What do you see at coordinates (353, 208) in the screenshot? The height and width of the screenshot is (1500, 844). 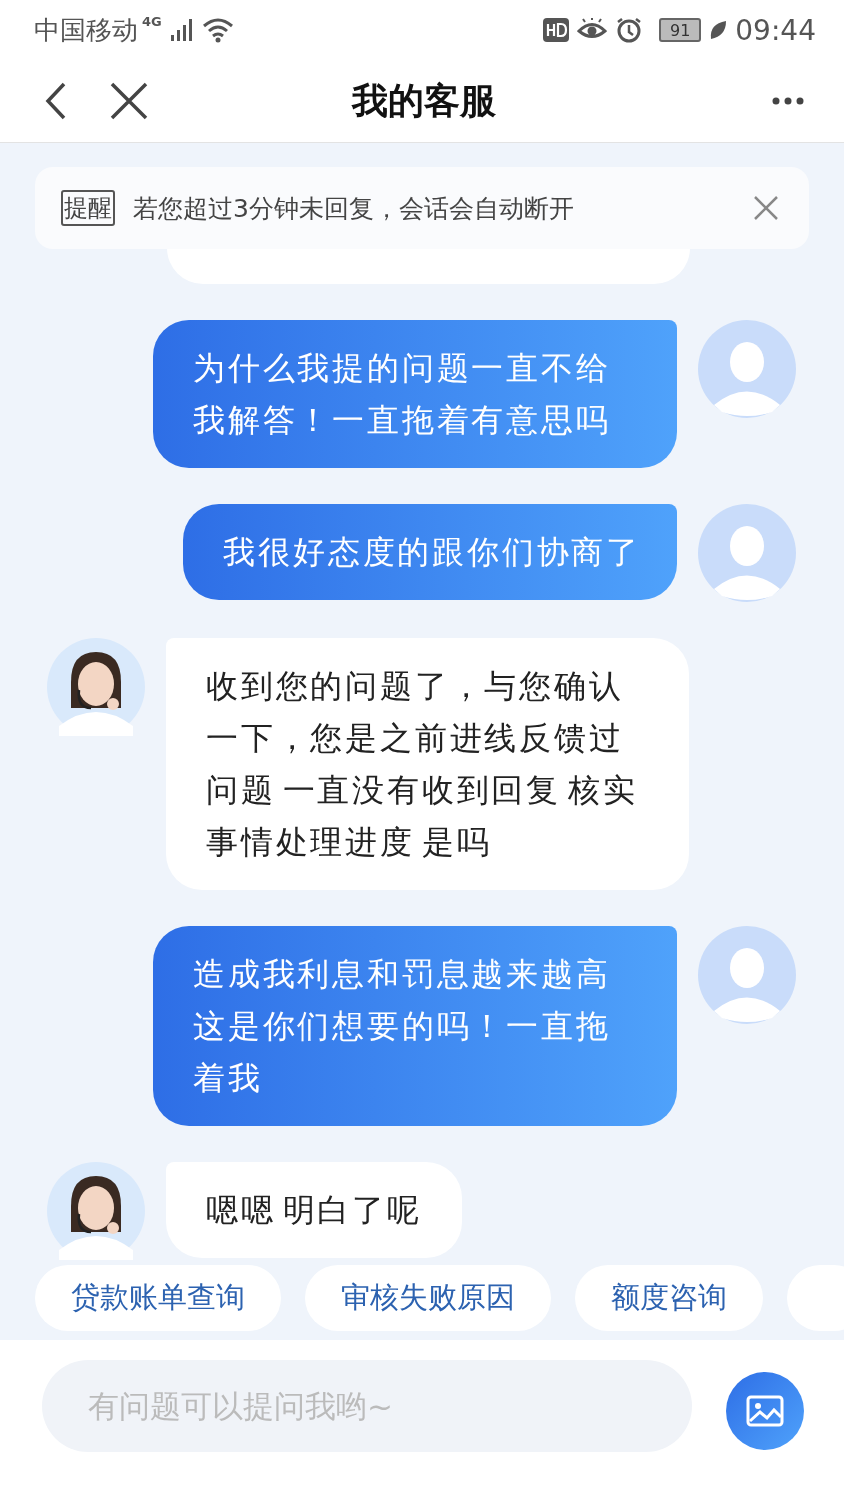 I see `notice-text: 若您超过3分钟未回复，会话会自动断开` at bounding box center [353, 208].